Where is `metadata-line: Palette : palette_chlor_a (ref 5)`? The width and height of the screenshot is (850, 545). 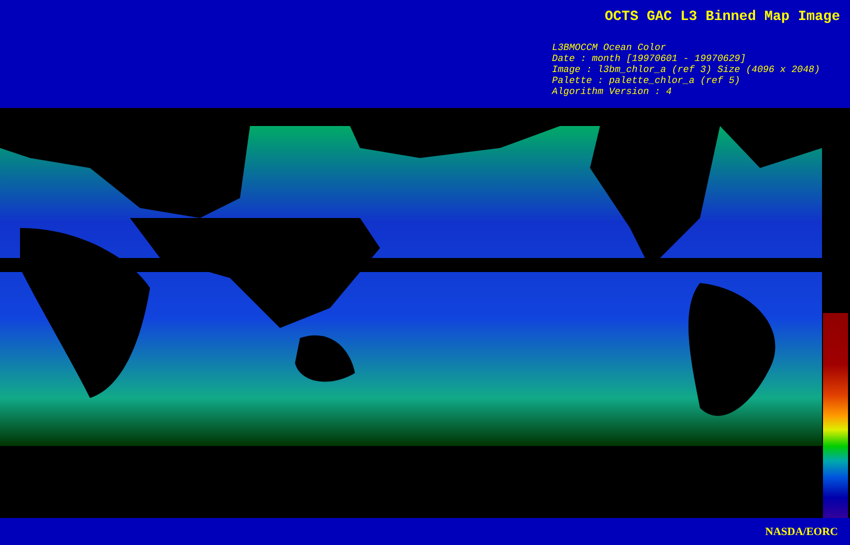
metadata-line: Palette : palette_chlor_a (ref 5) is located at coordinates (647, 80).